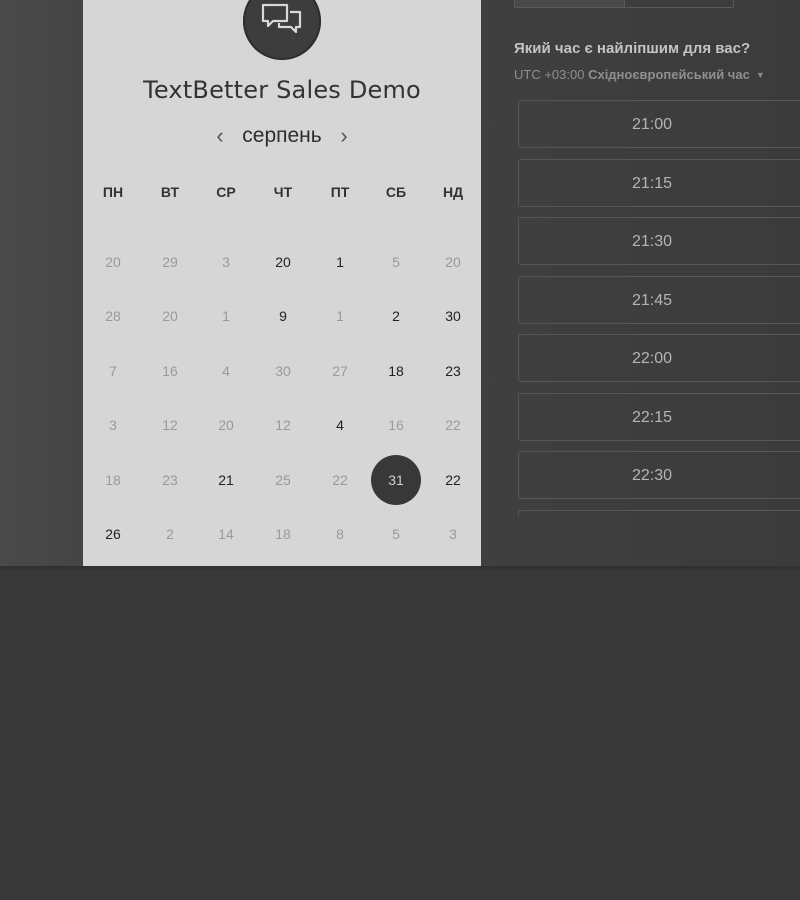 The height and width of the screenshot is (900, 800). I want to click on time-slot-button, so click(659, 512).